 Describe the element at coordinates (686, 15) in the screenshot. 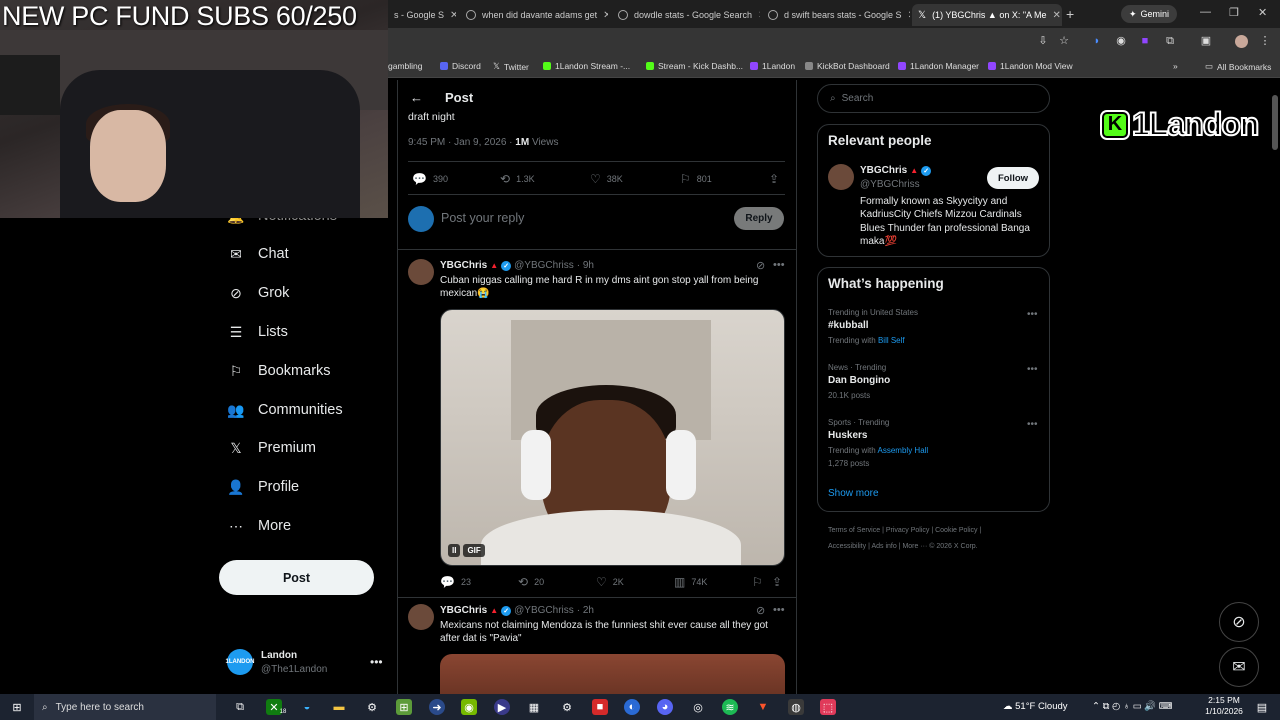

I see `browser-tab: dowdle stats - Google Search ✕` at that location.